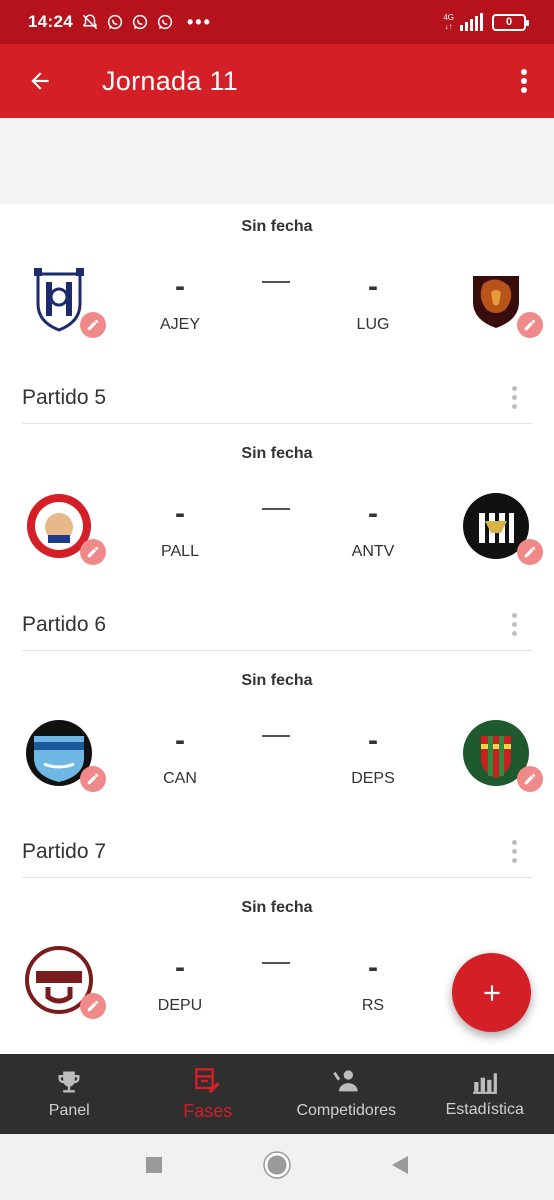  I want to click on nav-competidores: Competidores, so click(346, 1094).